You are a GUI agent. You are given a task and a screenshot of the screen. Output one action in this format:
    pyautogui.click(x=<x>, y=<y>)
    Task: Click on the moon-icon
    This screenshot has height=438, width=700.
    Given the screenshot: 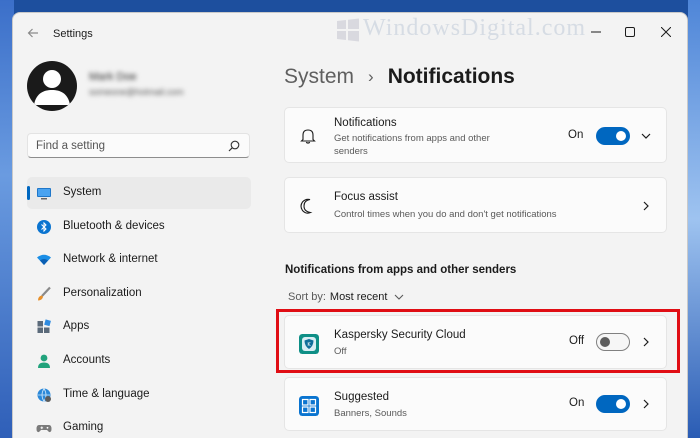 What is the action you would take?
    pyautogui.click(x=306, y=206)
    